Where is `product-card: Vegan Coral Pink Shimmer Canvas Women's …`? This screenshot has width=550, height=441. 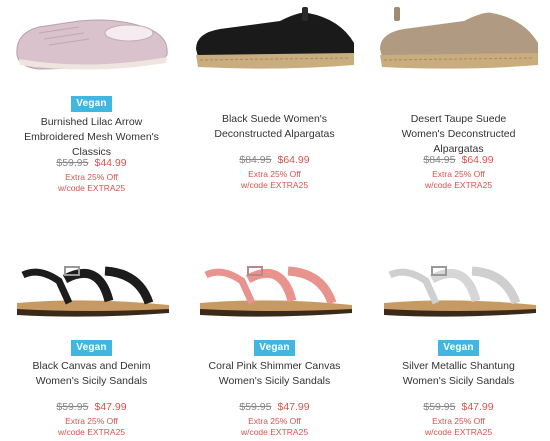
product-card: Vegan Coral Pink Shimmer Canvas Women's … is located at coordinates (274, 345).